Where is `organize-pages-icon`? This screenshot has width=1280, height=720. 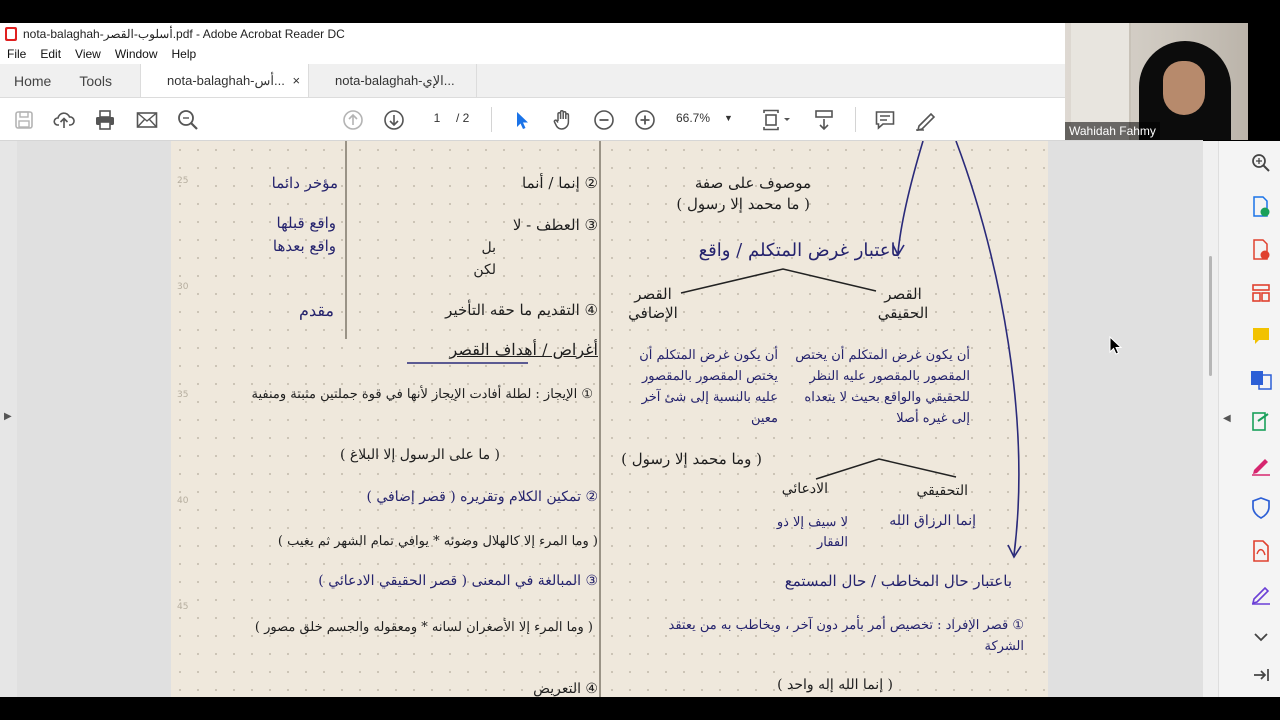
organize-pages-icon is located at coordinates (1261, 293).